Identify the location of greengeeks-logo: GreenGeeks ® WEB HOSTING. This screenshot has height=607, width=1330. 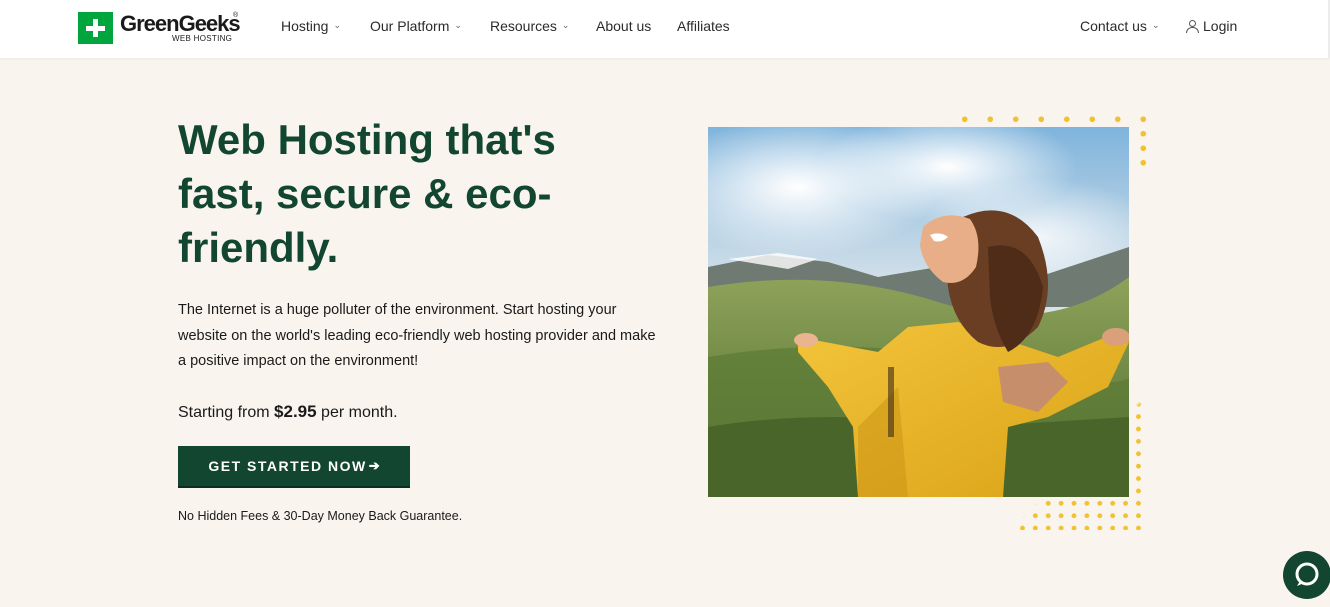
(160, 28).